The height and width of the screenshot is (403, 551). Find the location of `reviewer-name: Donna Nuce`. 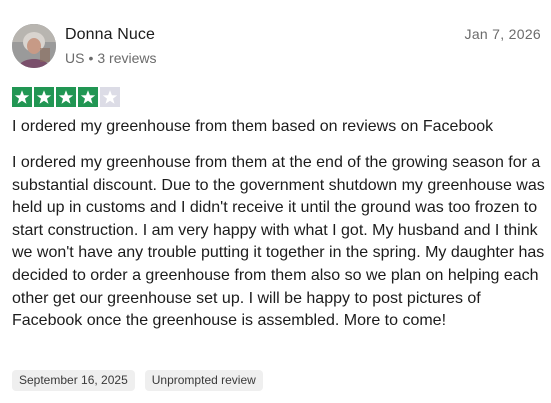

reviewer-name: Donna Nuce is located at coordinates (110, 35).